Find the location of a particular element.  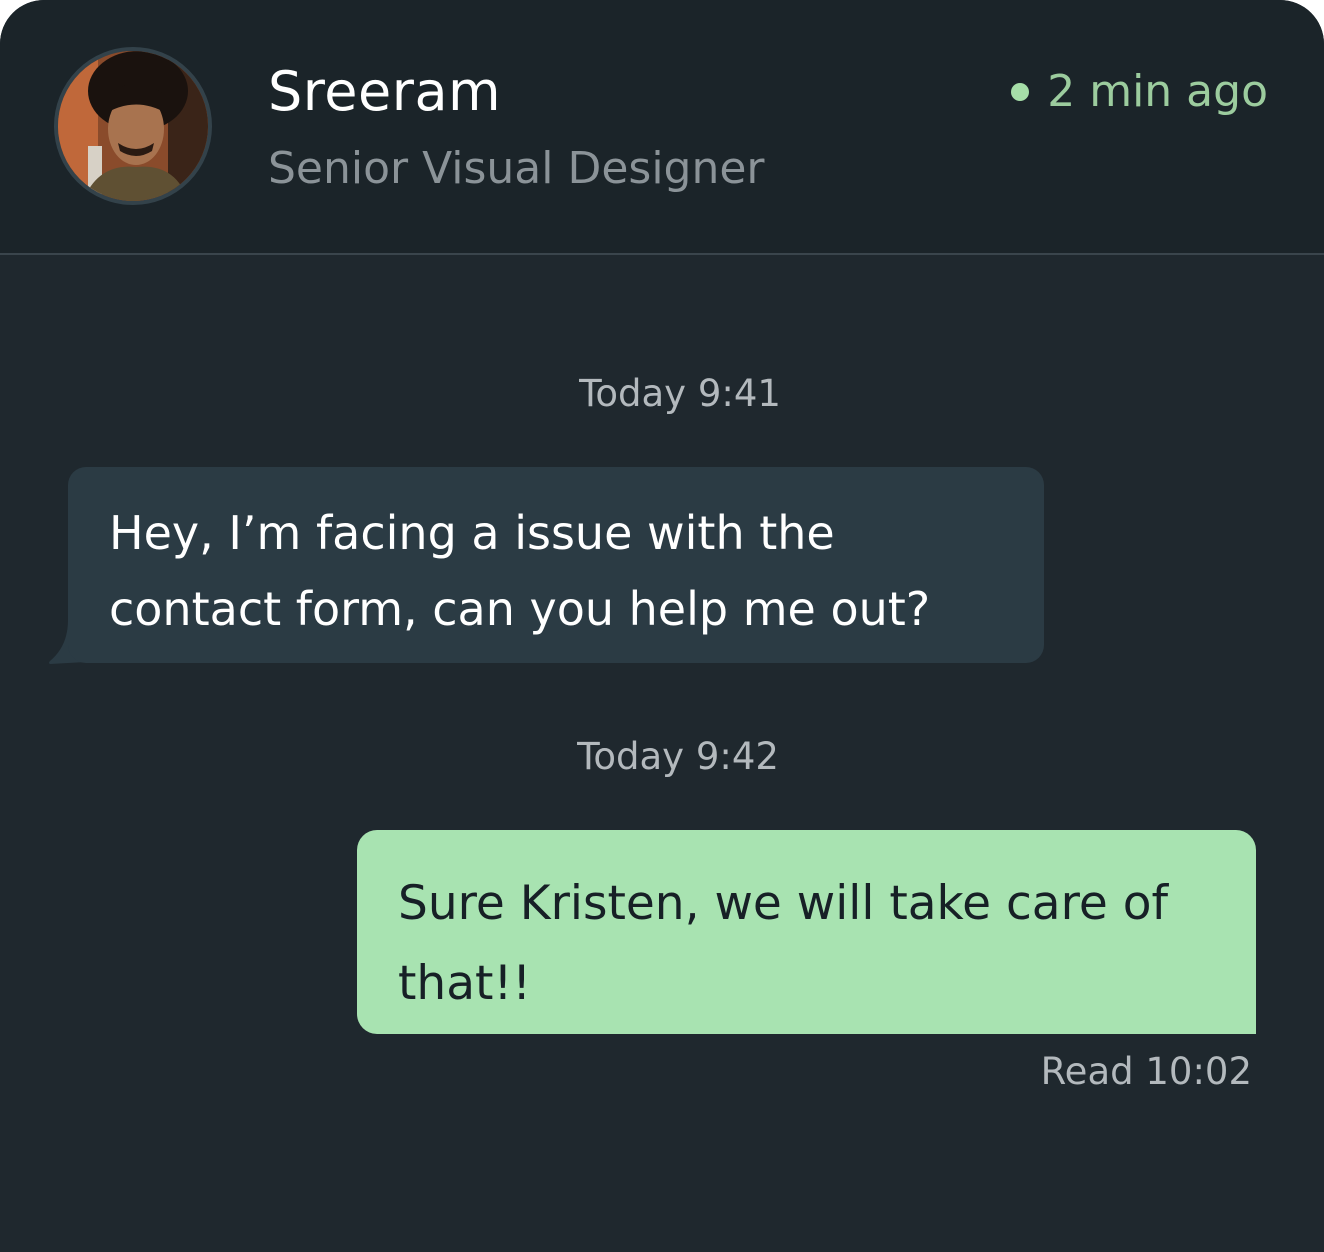

last-seen-text: 2 min ago is located at coordinates (1157, 91).